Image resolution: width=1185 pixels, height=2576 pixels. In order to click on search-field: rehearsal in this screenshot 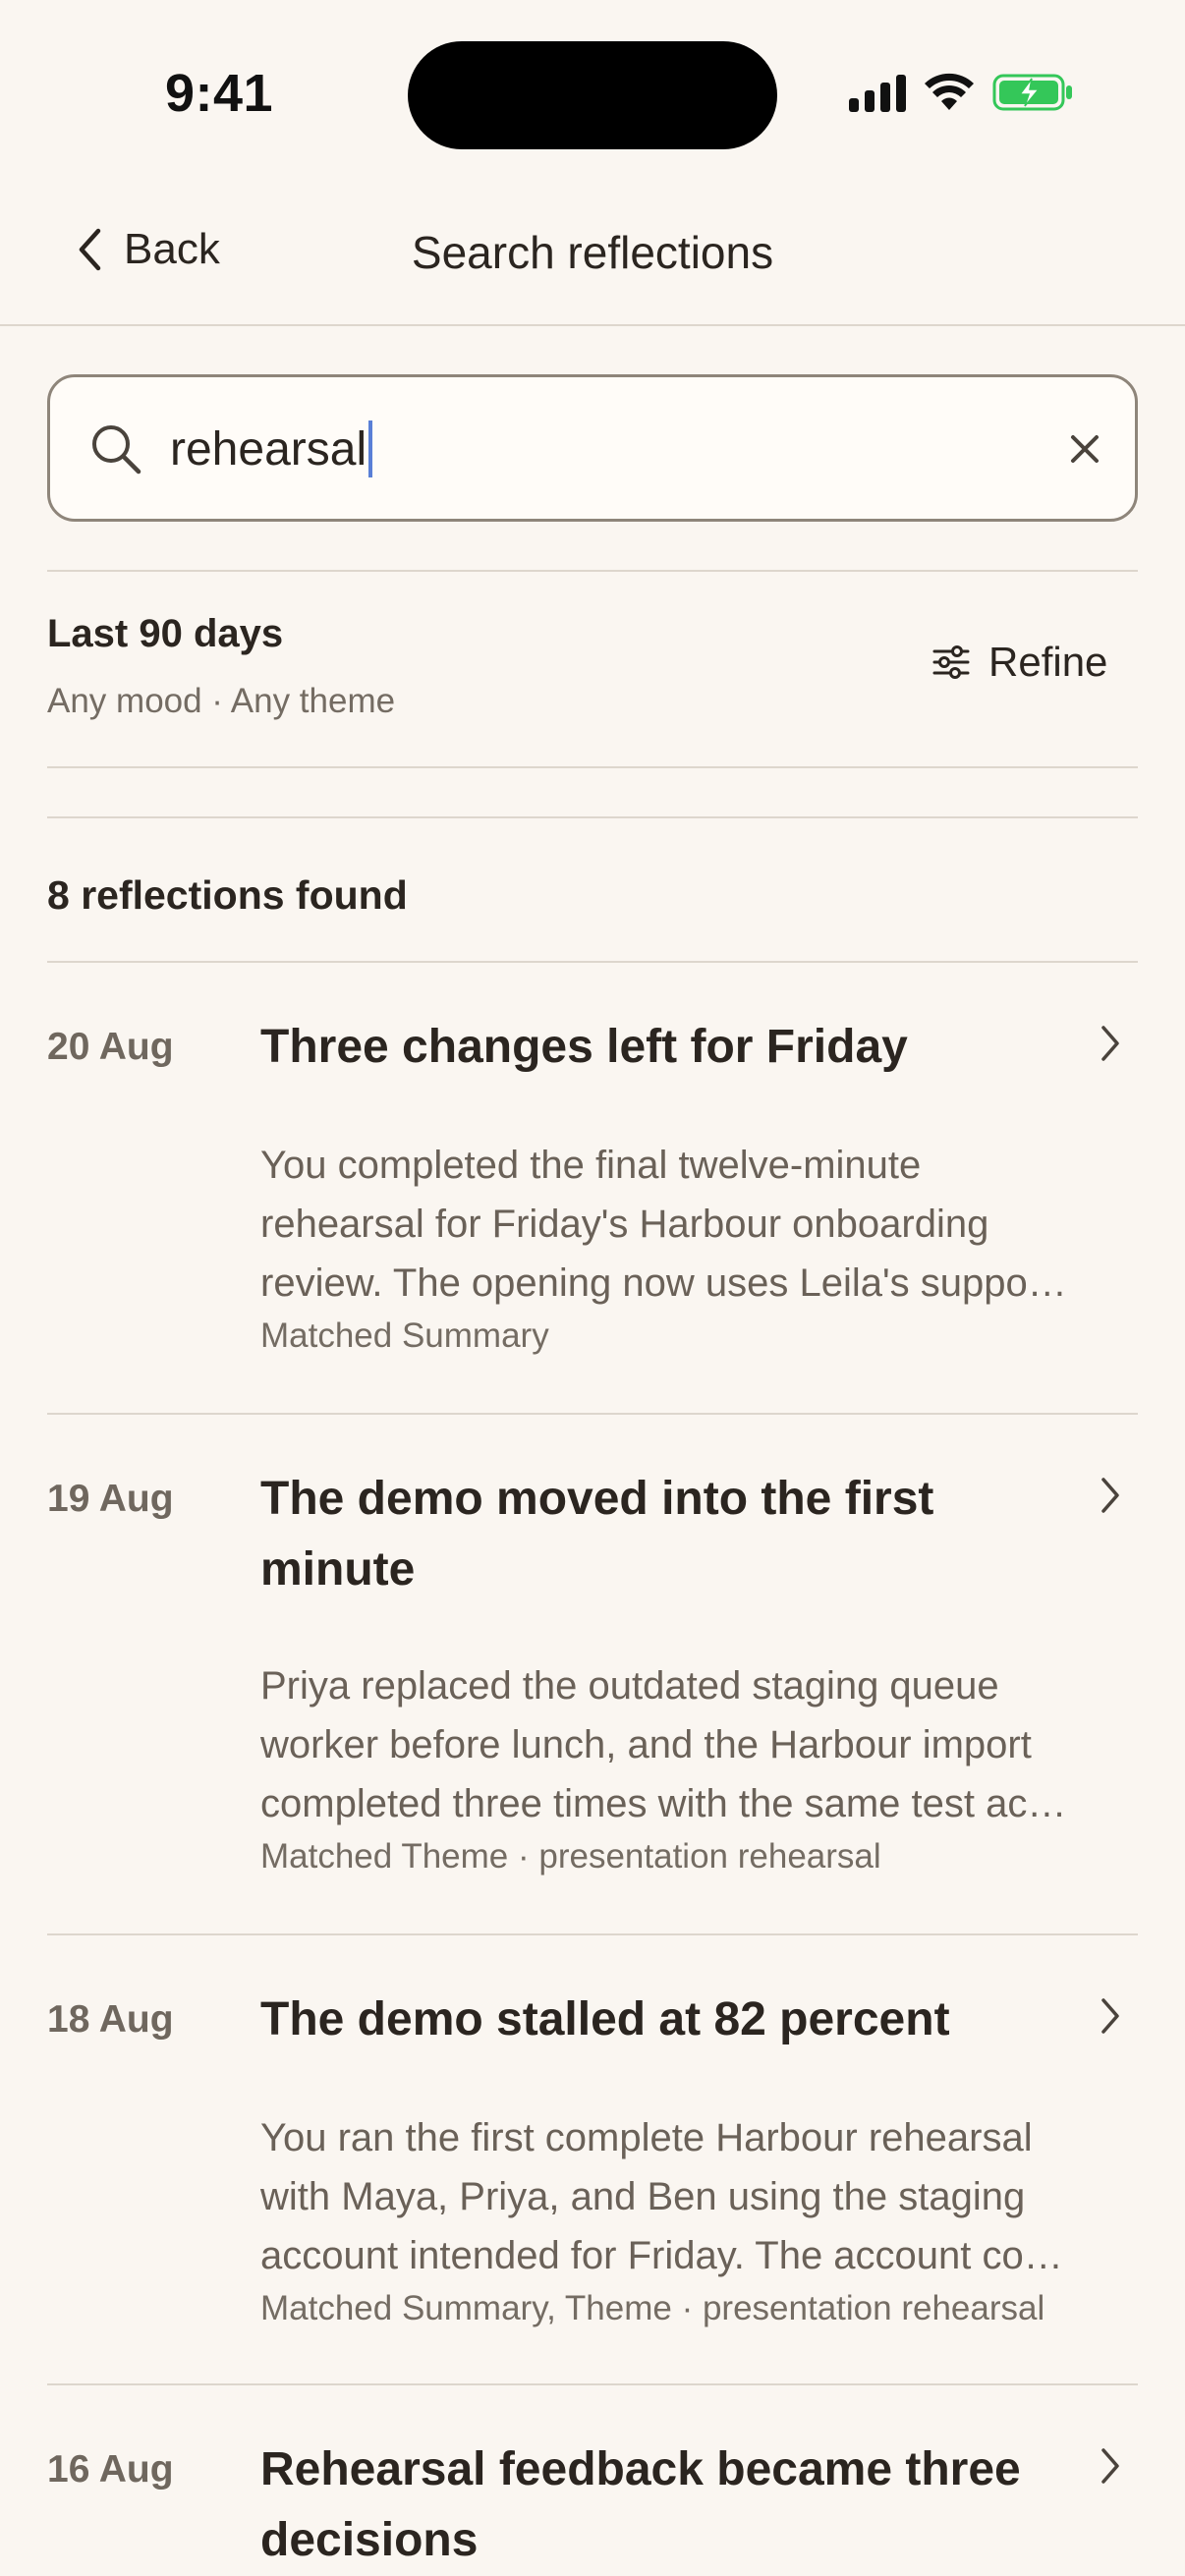, I will do `click(592, 448)`.